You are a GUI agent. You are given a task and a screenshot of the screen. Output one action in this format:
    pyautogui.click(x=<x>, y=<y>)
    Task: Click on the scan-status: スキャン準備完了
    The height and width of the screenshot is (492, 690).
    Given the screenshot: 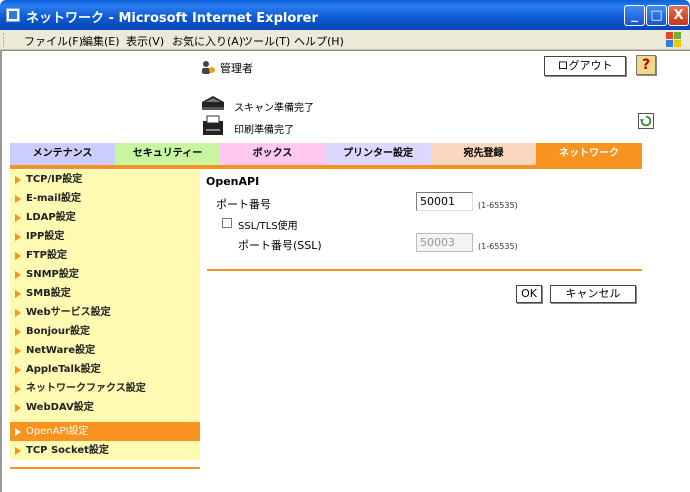 What is the action you would take?
    pyautogui.click(x=274, y=108)
    